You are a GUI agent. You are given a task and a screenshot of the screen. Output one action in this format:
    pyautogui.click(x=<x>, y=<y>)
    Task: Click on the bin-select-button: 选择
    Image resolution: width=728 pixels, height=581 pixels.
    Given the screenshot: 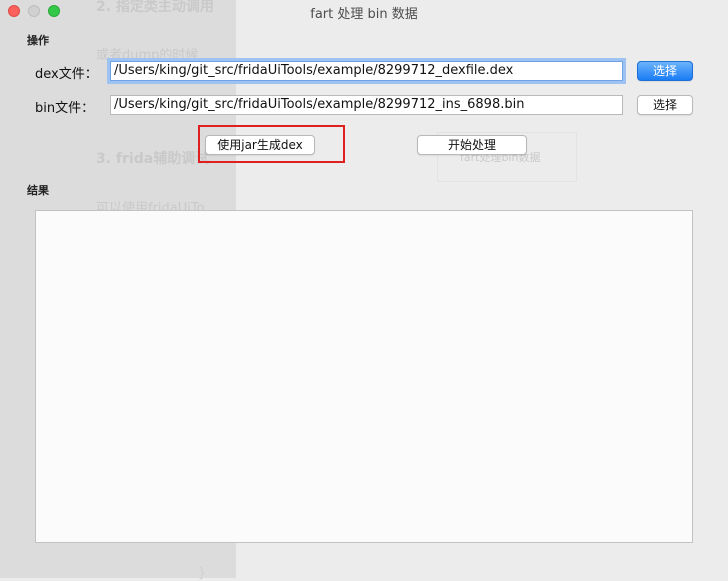 What is the action you would take?
    pyautogui.click(x=665, y=105)
    